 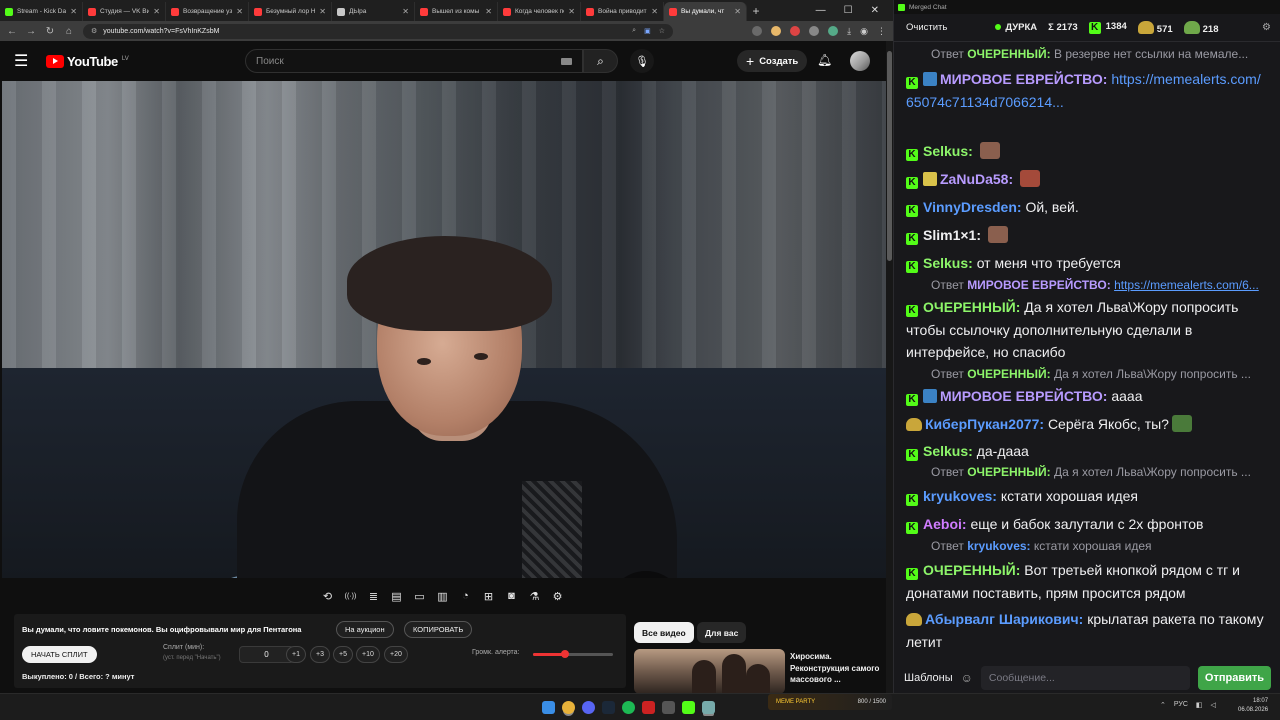 I want to click on chat-message: K VinnyDresden: Ой, вей., so click(x=1087, y=207).